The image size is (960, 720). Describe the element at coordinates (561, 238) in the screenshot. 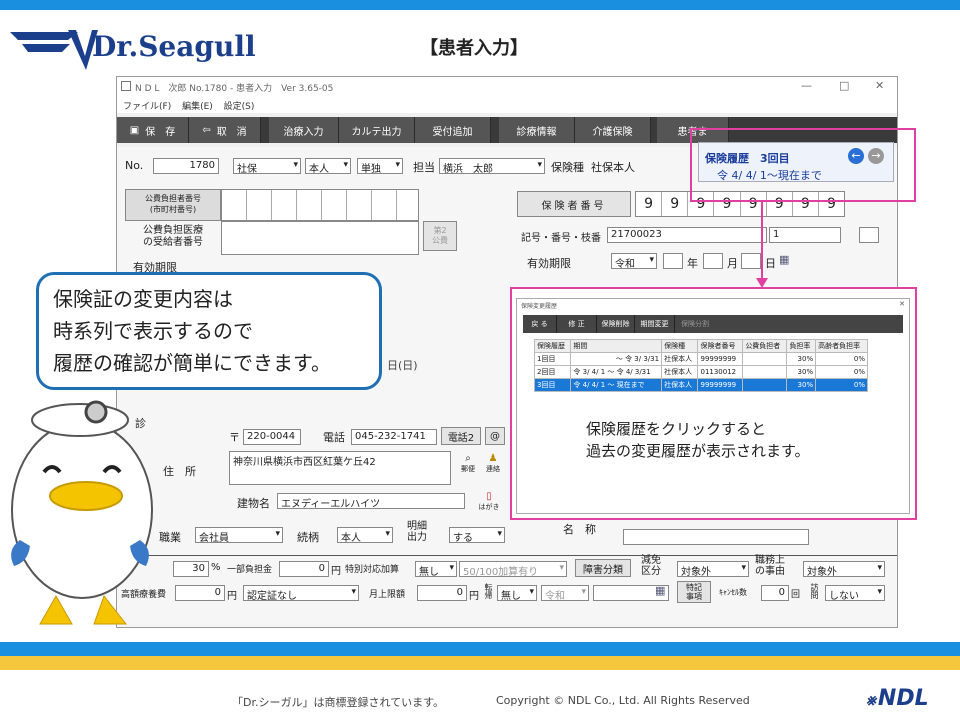

I see `kigo-label: 記号・番号・枝番` at that location.